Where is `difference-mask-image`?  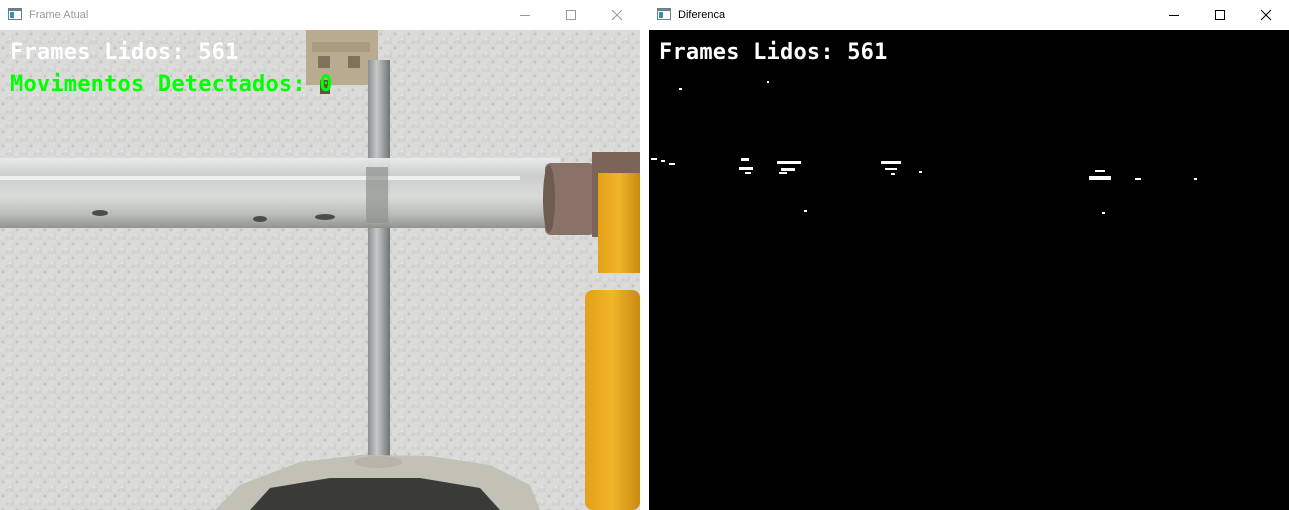 difference-mask-image is located at coordinates (924, 147).